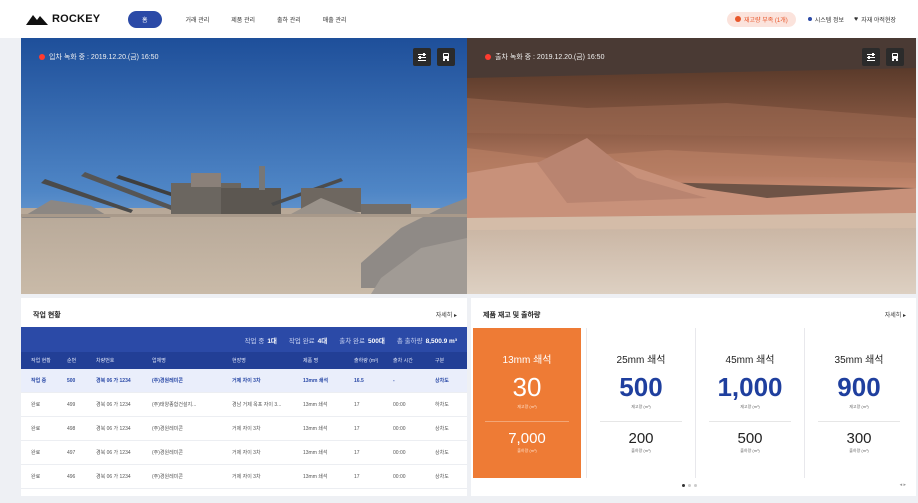 This screenshot has width=918, height=503. I want to click on camera-label-exit: 출차 녹화 중 : 2019.12.20.(금) 16:50, so click(544, 57).